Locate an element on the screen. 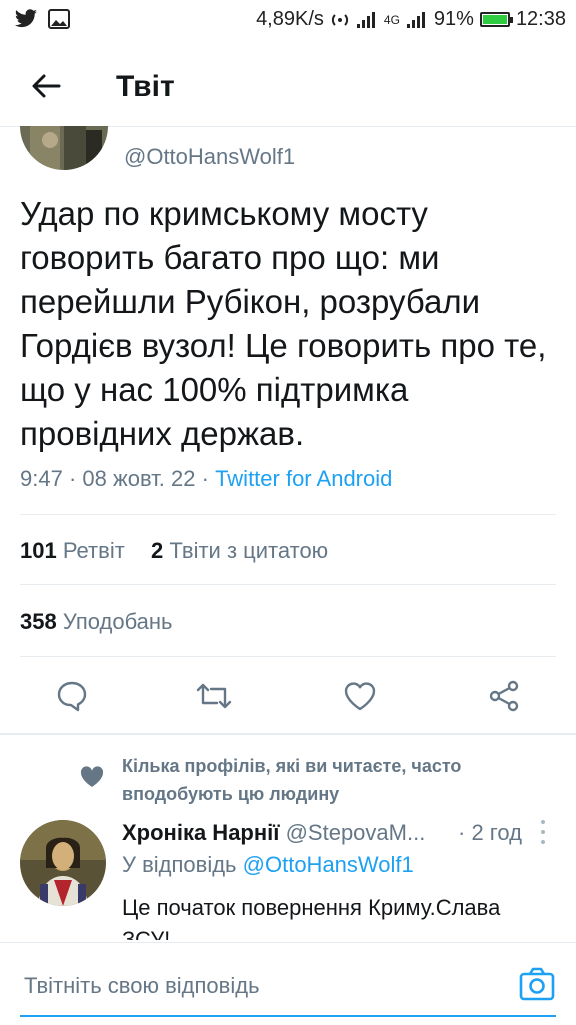 The height and width of the screenshot is (1025, 576). network-speed: 4,89K/s is located at coordinates (290, 19).